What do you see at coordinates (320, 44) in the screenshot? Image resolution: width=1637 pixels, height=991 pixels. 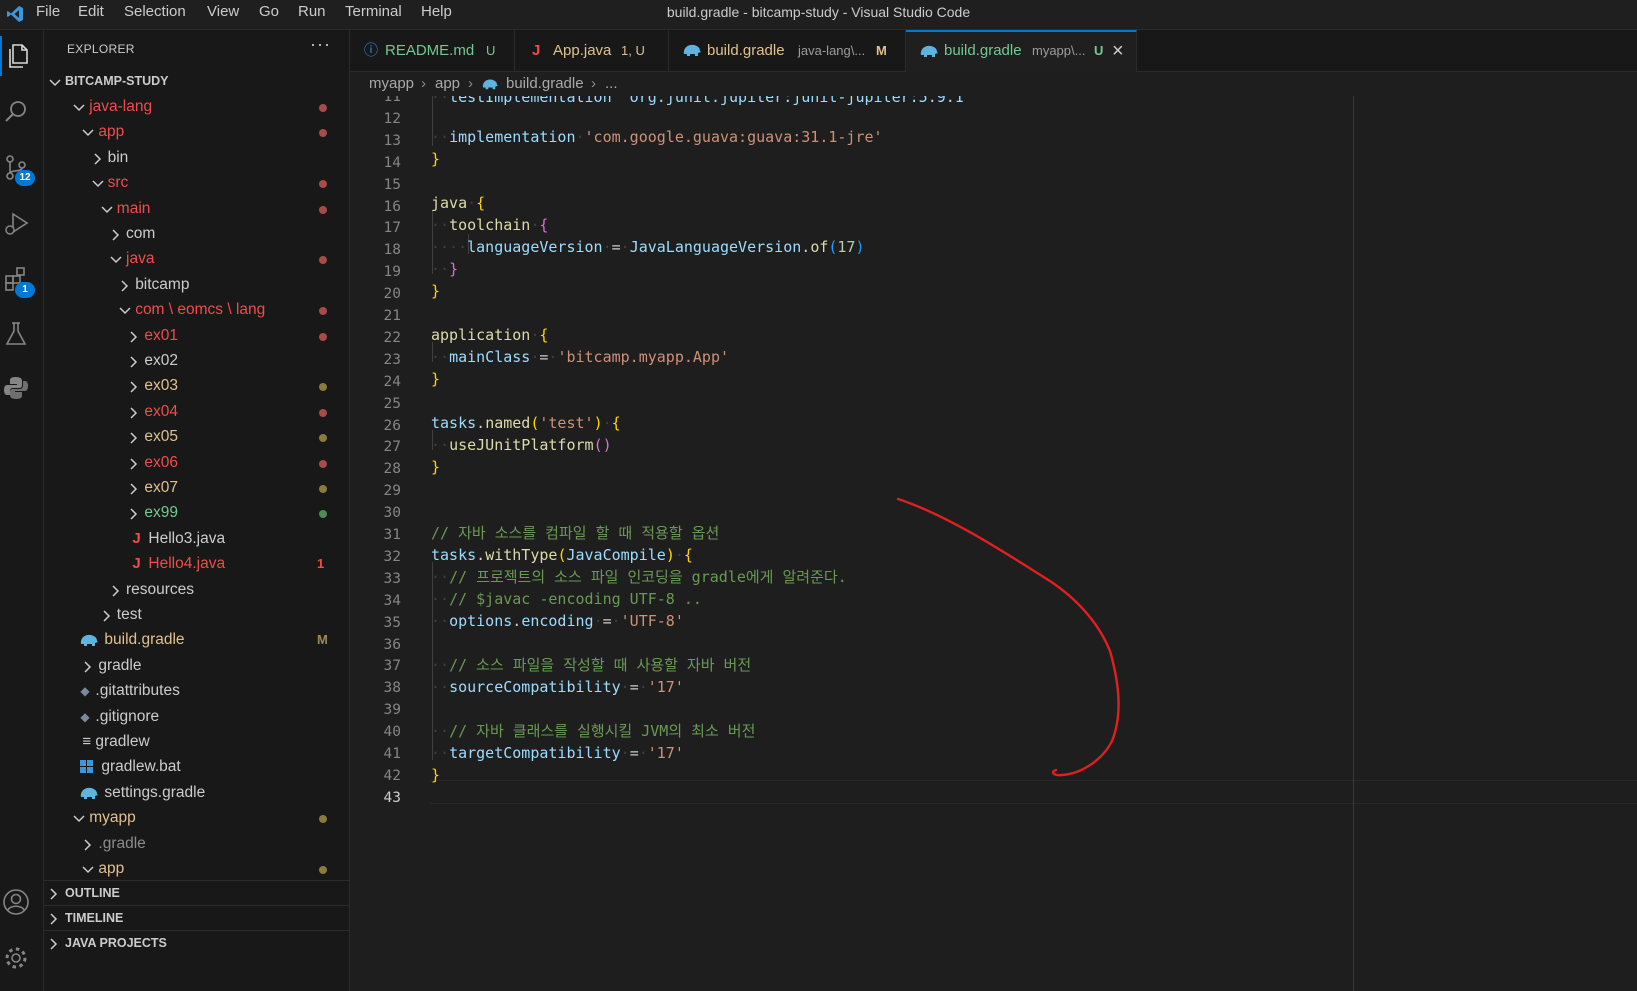 I see `more-actions-icon: ···` at bounding box center [320, 44].